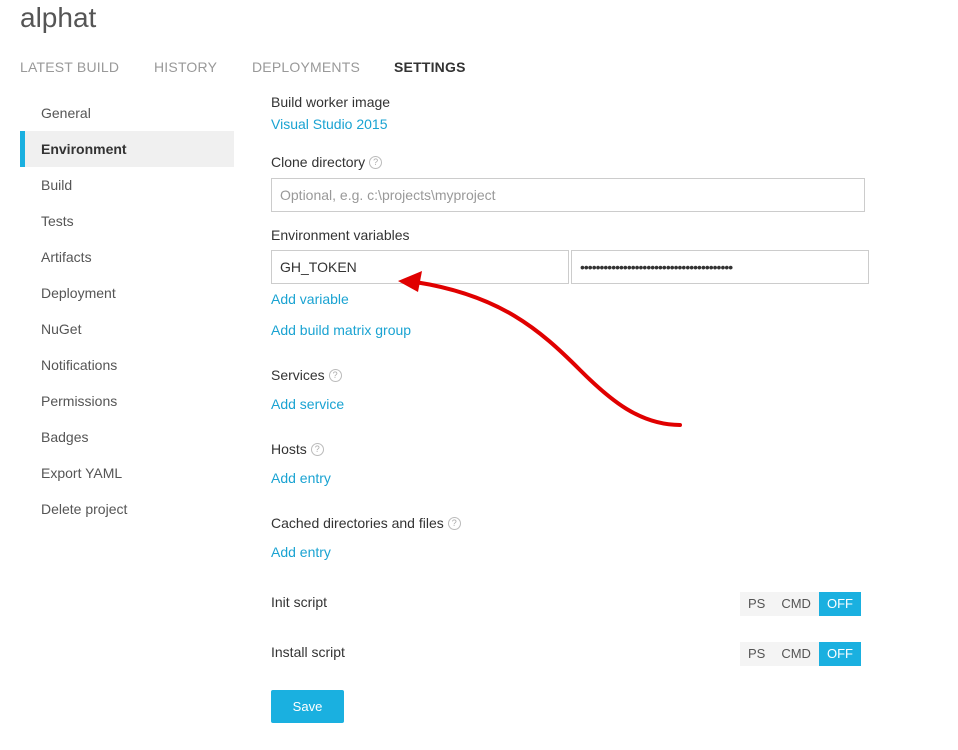 The width and height of the screenshot is (958, 750). I want to click on env-var-name-input: GH_TOKEN, so click(420, 267).